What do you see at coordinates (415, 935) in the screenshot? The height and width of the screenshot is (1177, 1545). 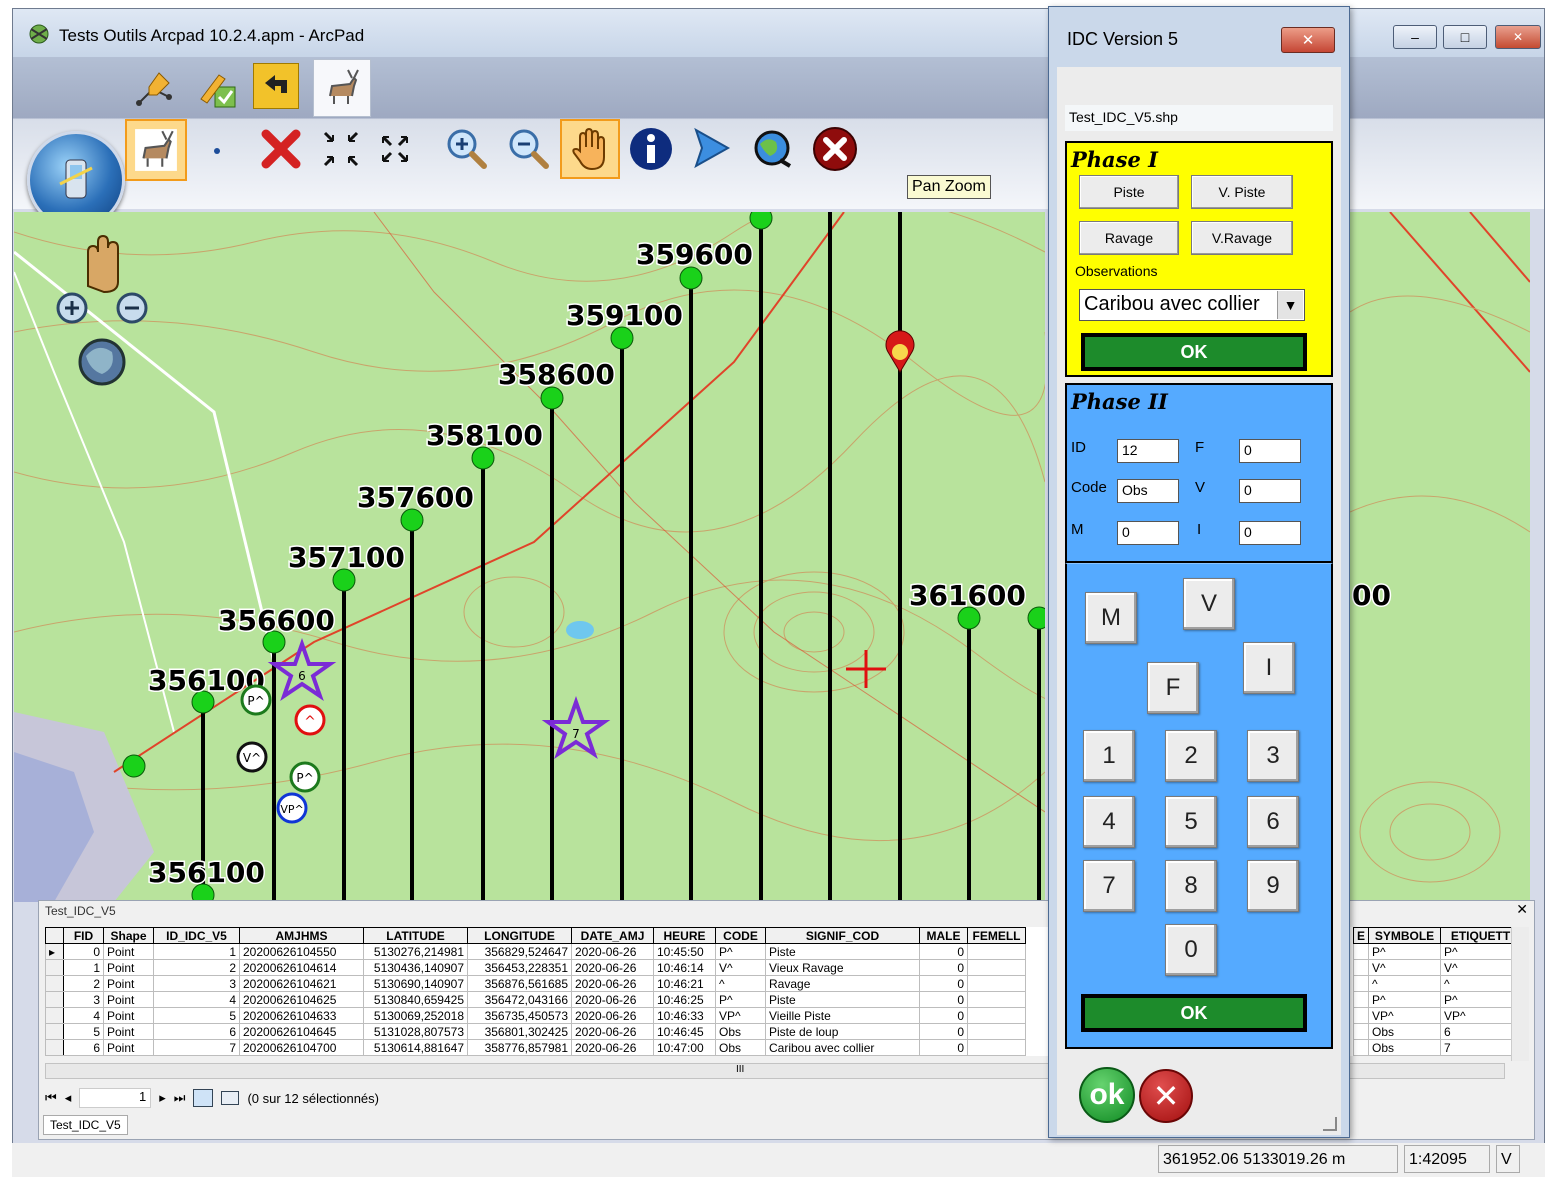 I see `column-header: LATITUDE` at bounding box center [415, 935].